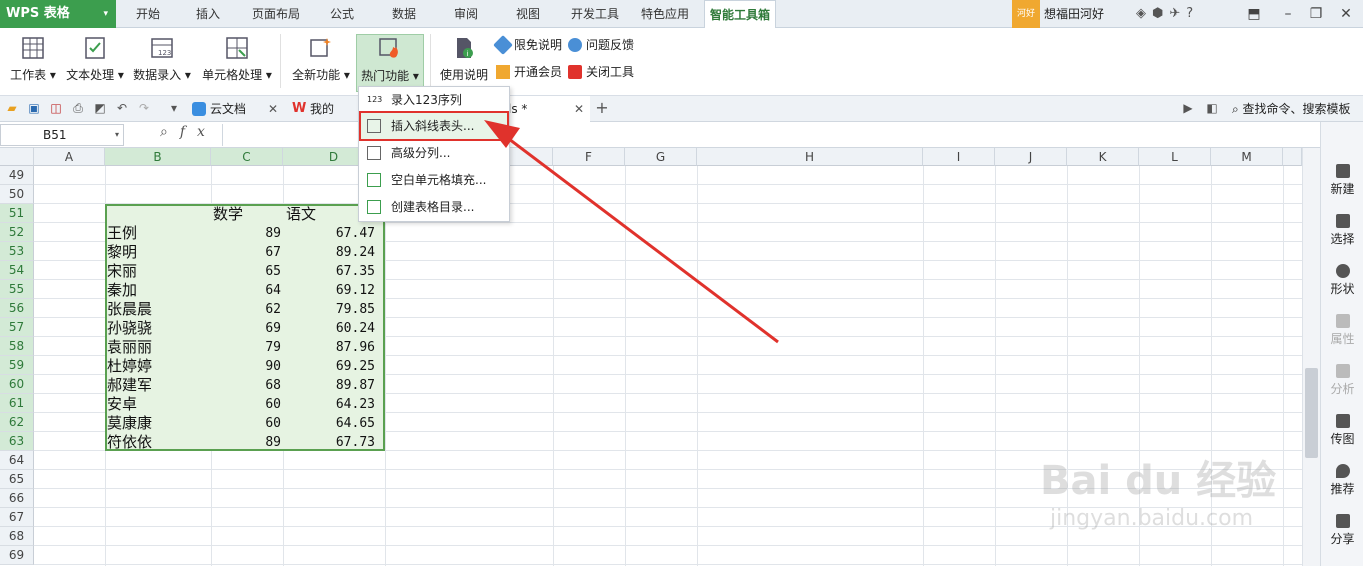 The image size is (1363, 566). Describe the element at coordinates (1158, 481) in the screenshot. I see `baidu-watermark: Bai du 经验` at that location.